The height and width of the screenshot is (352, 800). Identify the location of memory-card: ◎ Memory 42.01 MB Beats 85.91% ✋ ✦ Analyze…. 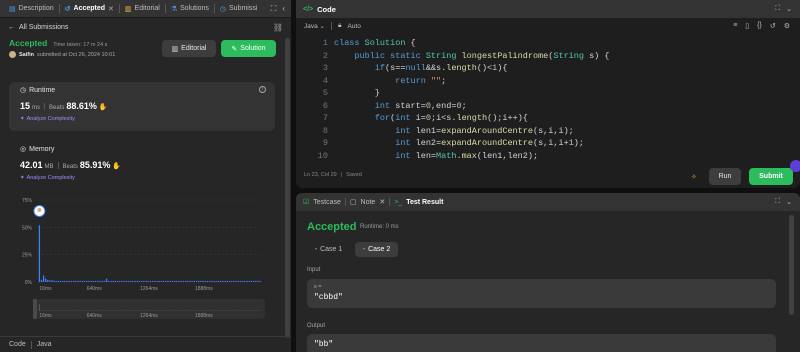
(142, 165).